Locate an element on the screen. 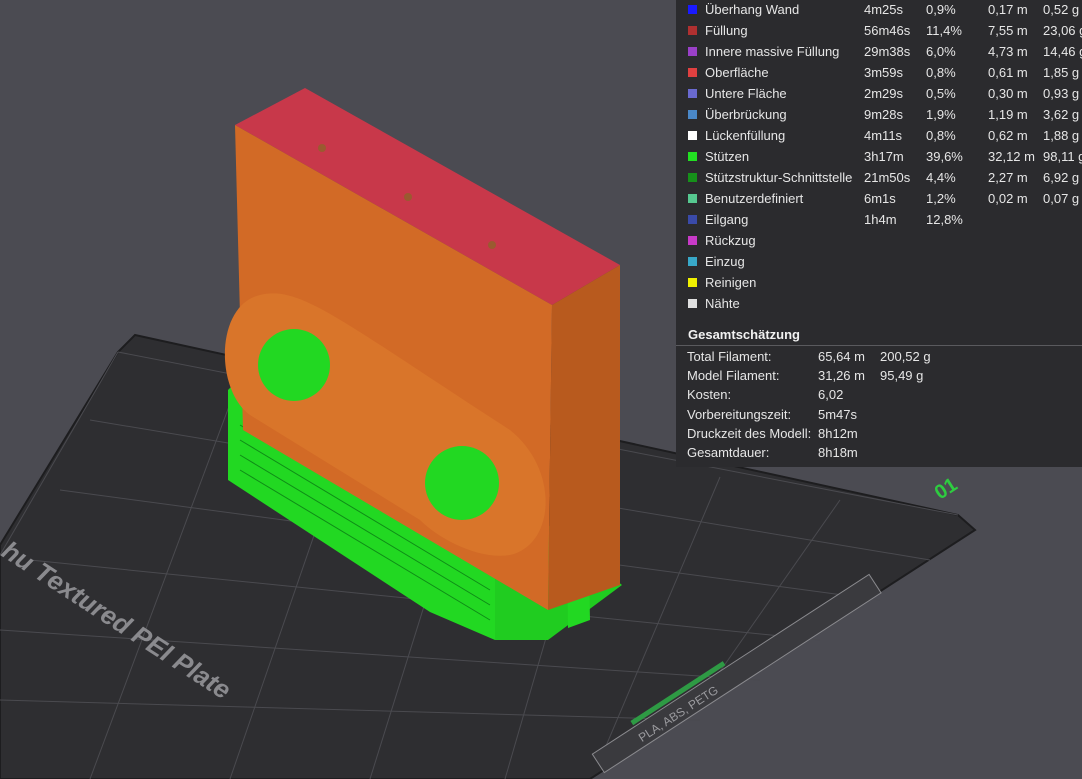 The height and width of the screenshot is (779, 1082). legend-length: 1,19 m is located at coordinates (1008, 114).